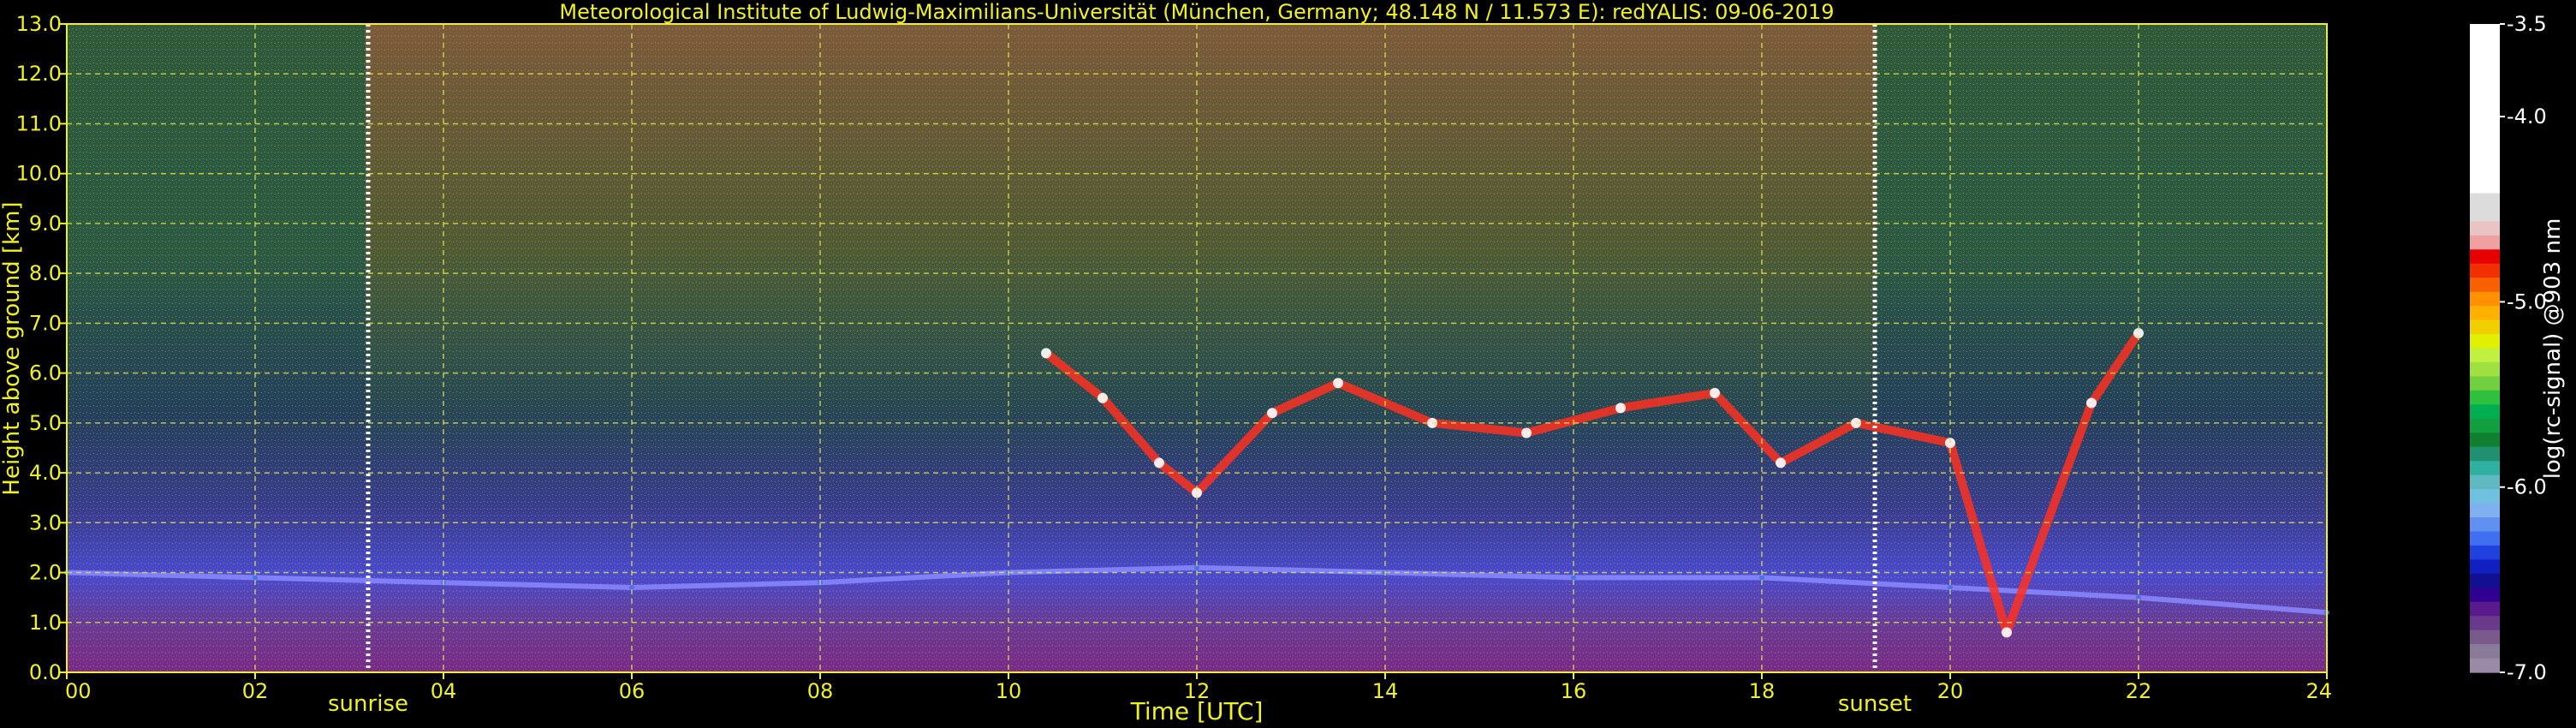 This screenshot has height=728, width=2576. I want to click on y-tick-label: 4.0, so click(45, 473).